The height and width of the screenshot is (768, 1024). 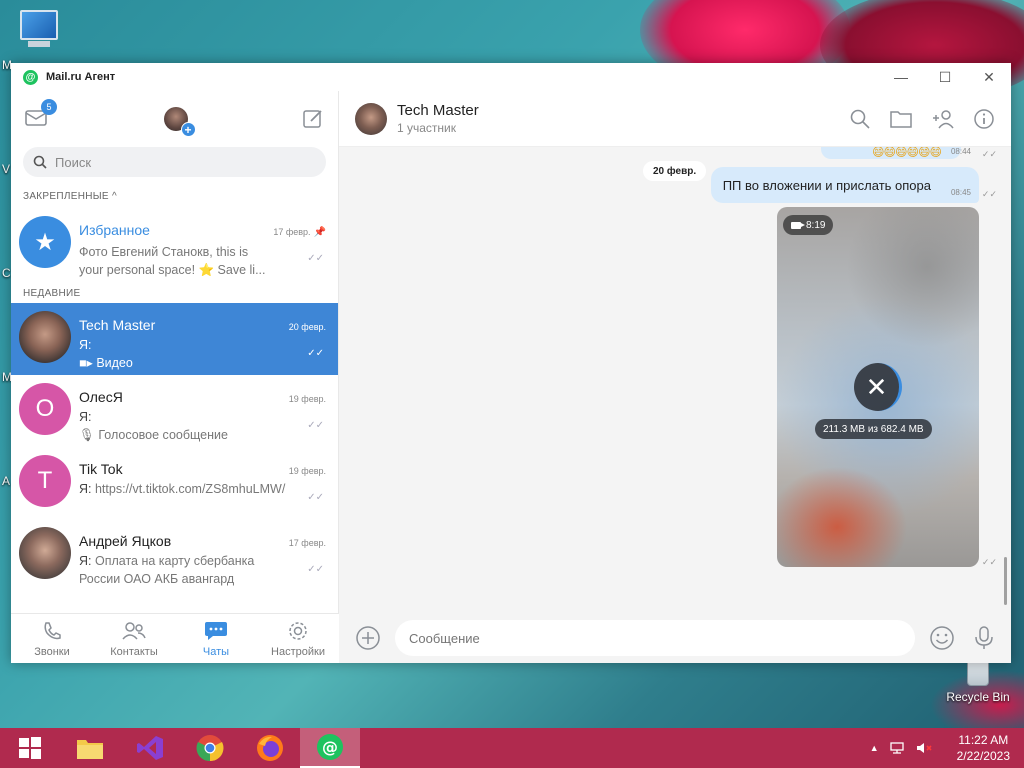 I want to click on chat-date: 17 февр., so click(x=307, y=543).